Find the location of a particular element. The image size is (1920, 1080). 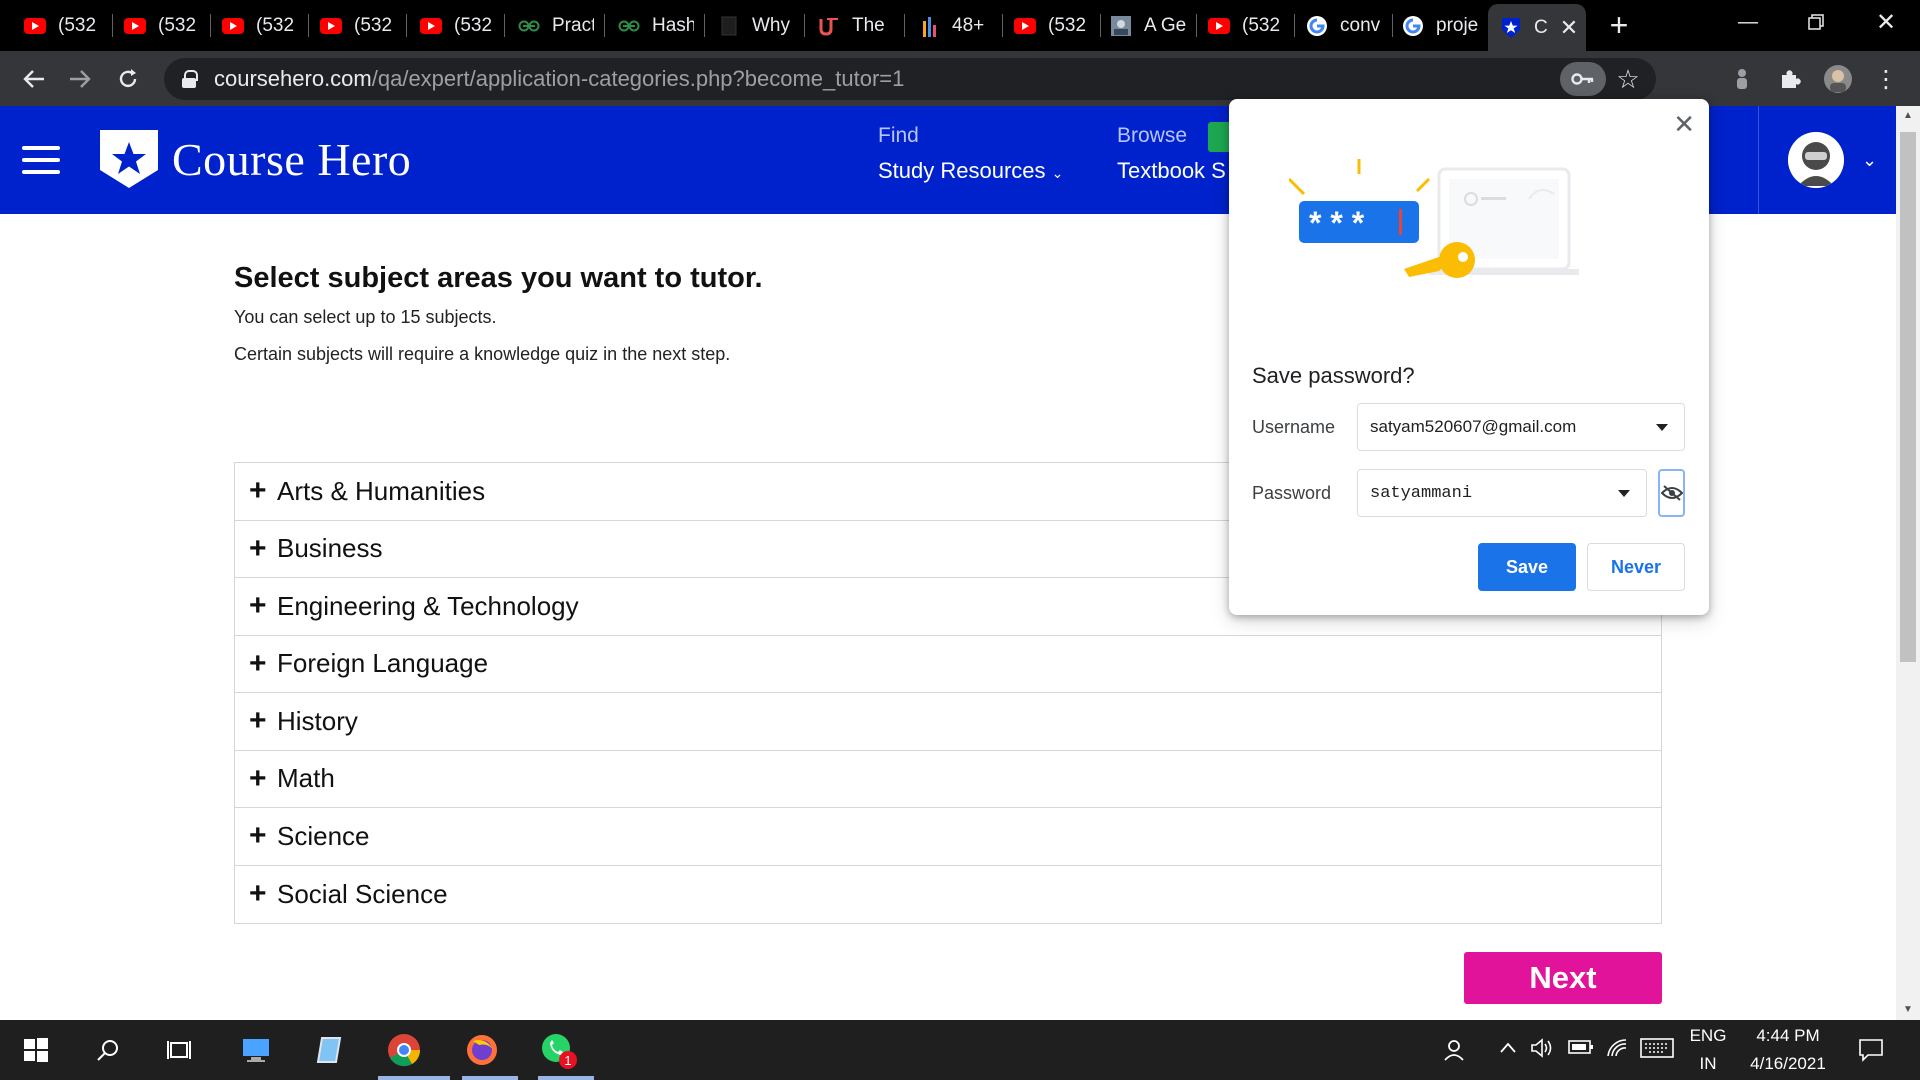

back-button is located at coordinates (34, 79).